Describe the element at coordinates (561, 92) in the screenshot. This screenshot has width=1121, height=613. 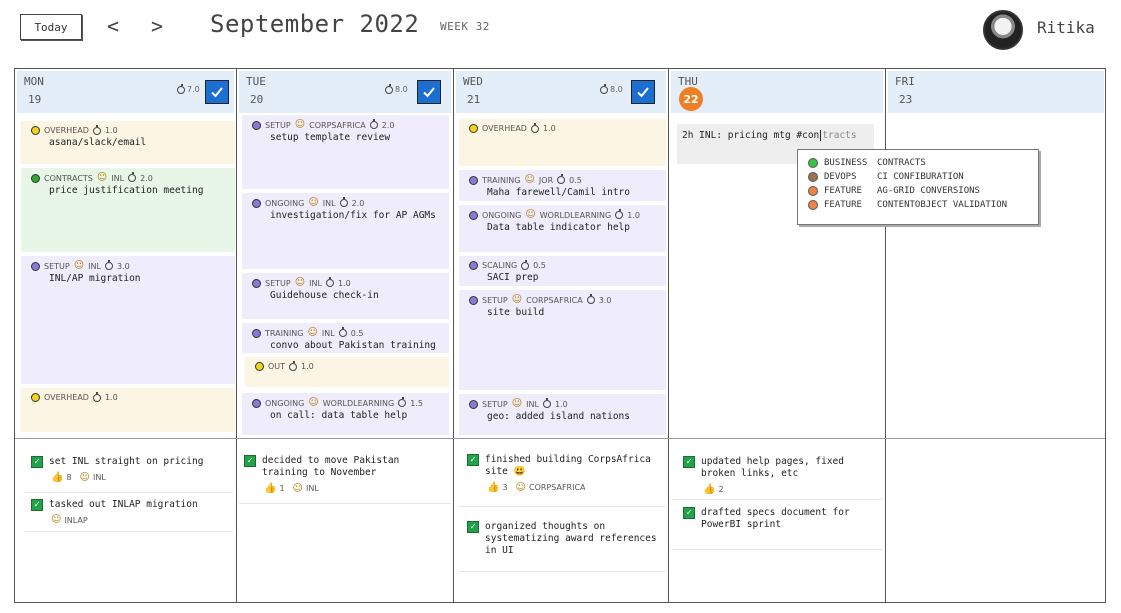
I see `day-header-wed: WED 21 8.0` at that location.